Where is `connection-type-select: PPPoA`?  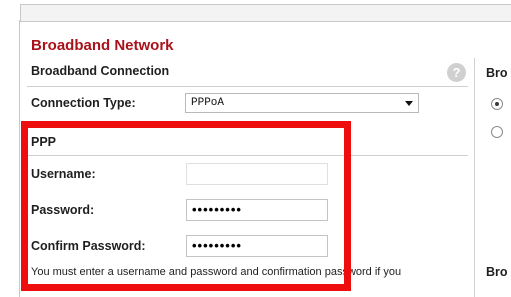 connection-type-select: PPPoA is located at coordinates (302, 103).